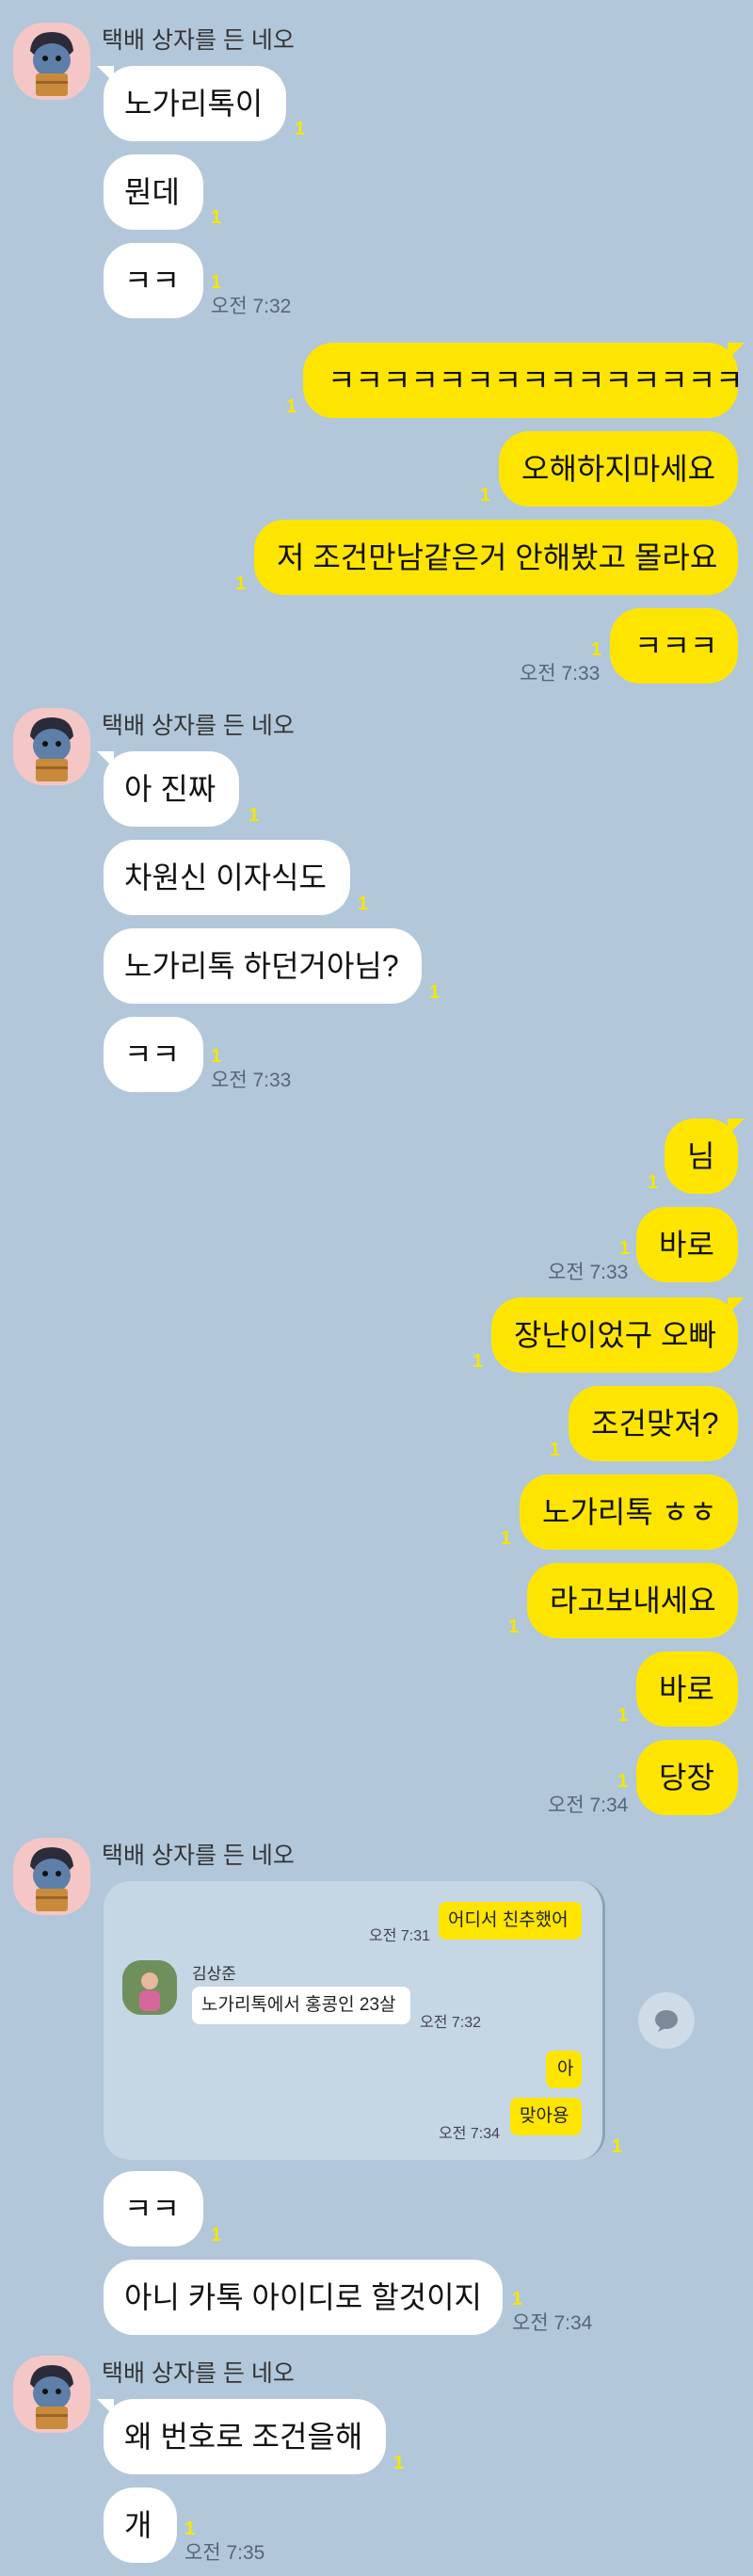  I want to click on chat-bubble-outgoing: ㅋㅋㅋㅋㅋㅋㅋㅋㅋㅋㅋㅋㅋㅋㅋ, so click(524, 380).